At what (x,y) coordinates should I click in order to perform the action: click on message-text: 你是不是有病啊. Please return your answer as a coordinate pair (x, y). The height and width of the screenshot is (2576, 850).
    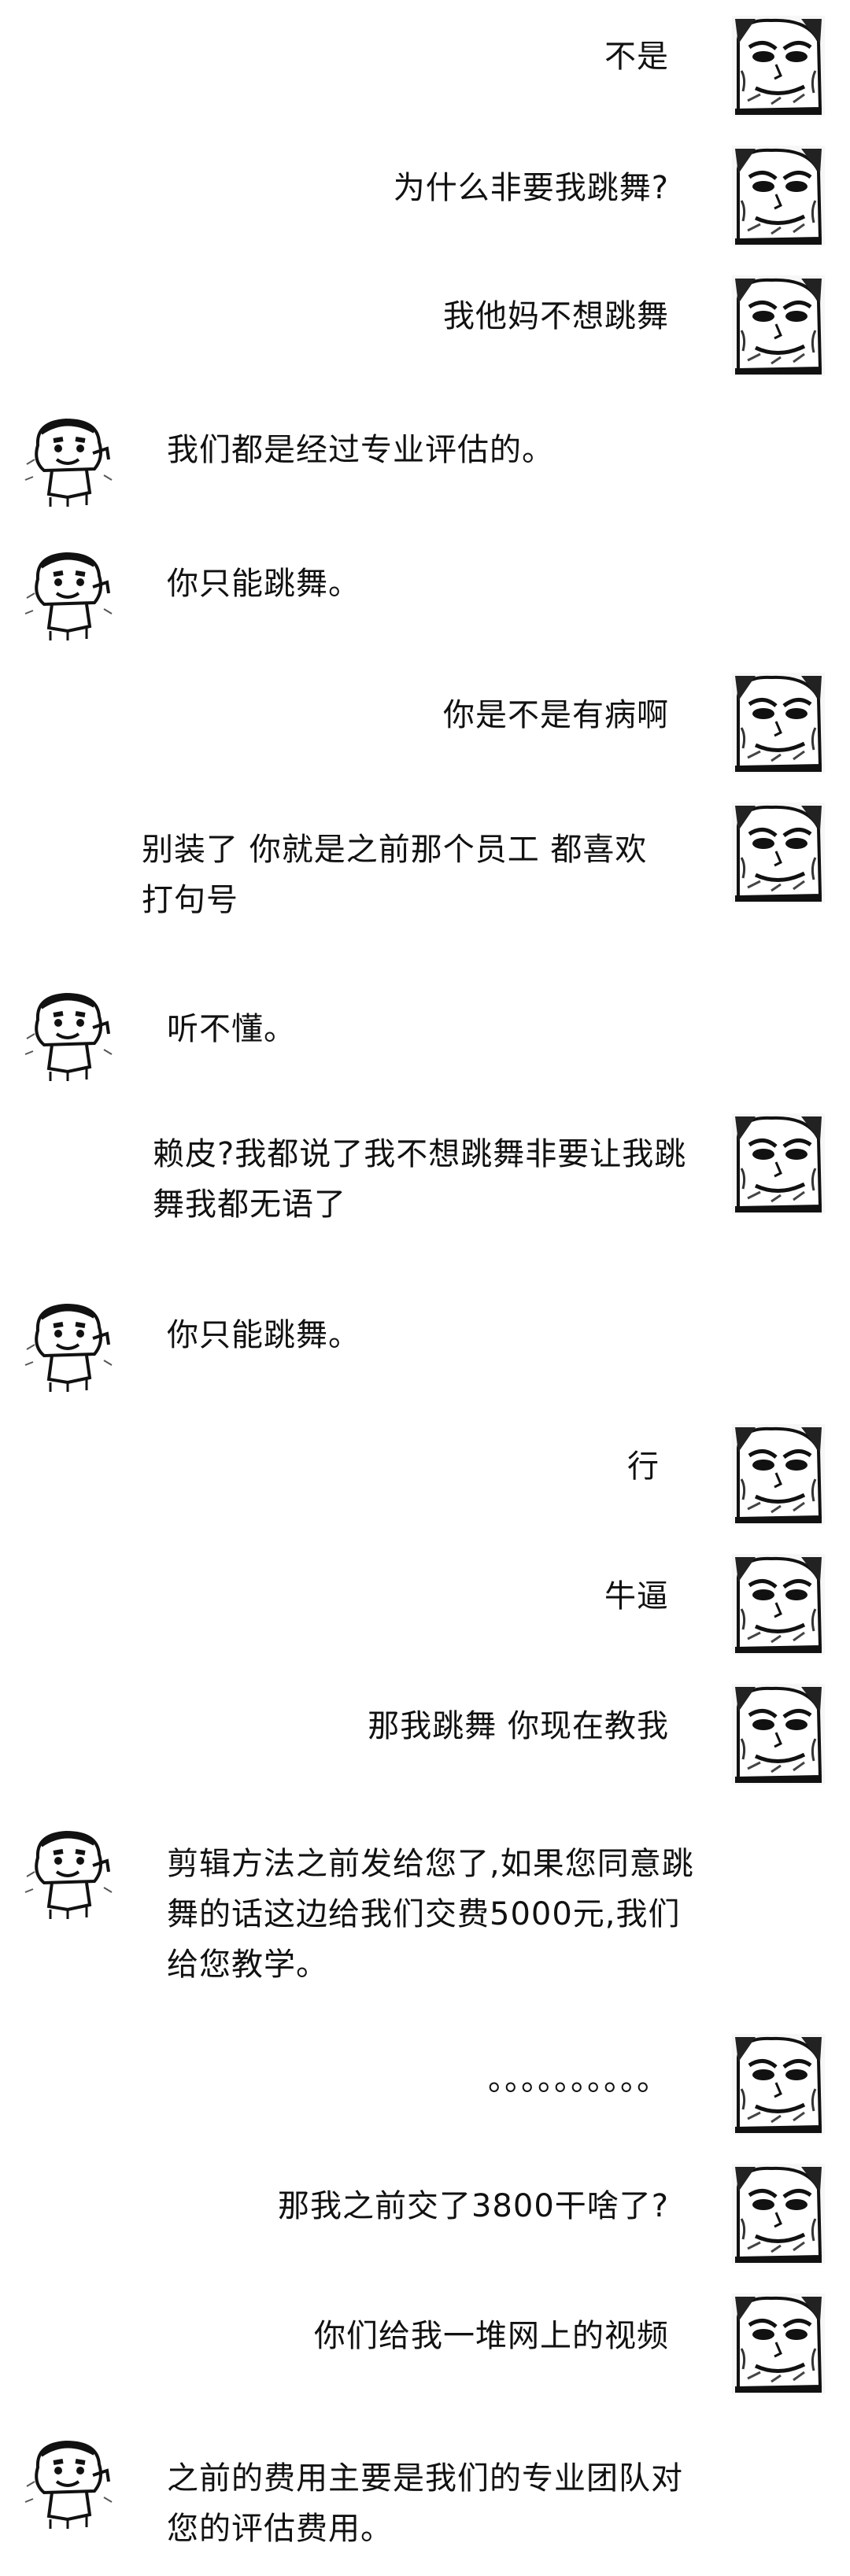
    Looking at the image, I should click on (556, 715).